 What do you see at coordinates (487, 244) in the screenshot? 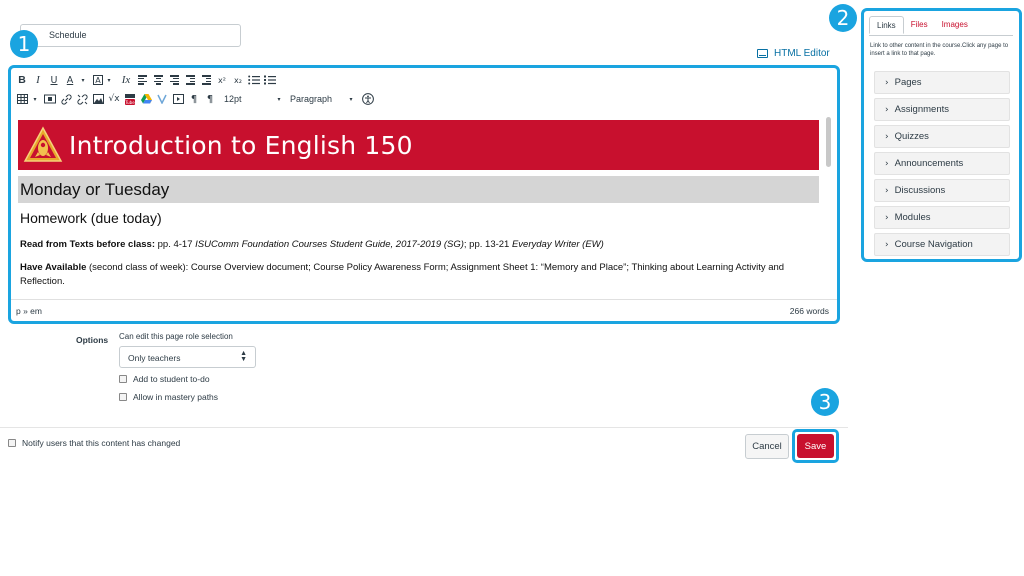
I see `reading-pages-ew: ; pp. 13-21` at bounding box center [487, 244].